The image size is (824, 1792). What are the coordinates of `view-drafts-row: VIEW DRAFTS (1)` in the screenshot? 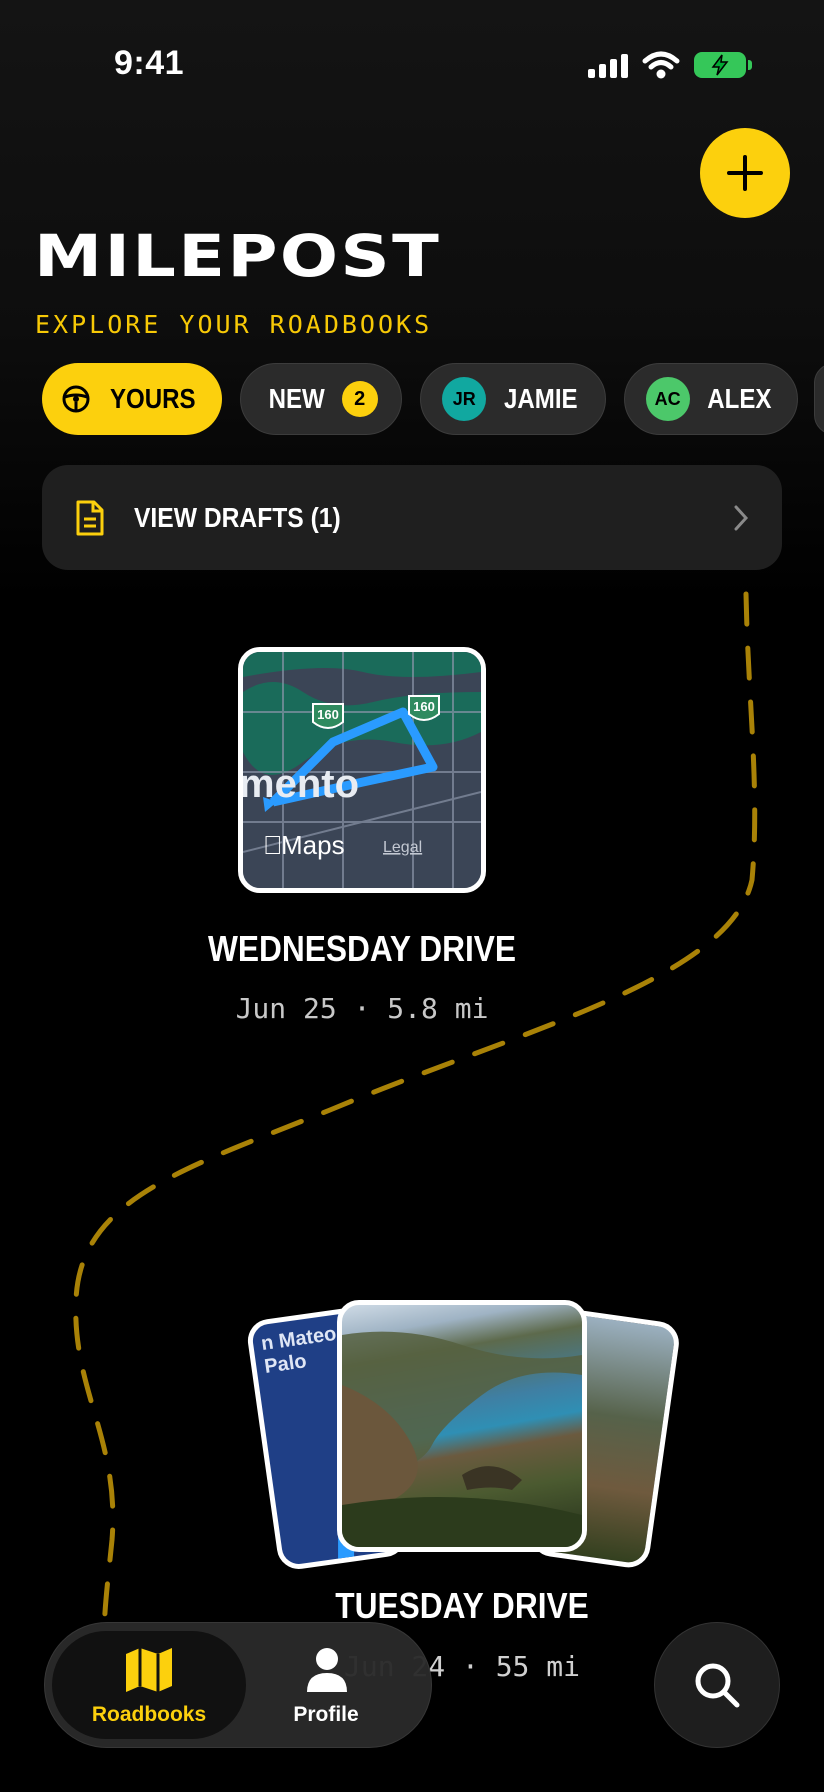 It's located at (412, 517).